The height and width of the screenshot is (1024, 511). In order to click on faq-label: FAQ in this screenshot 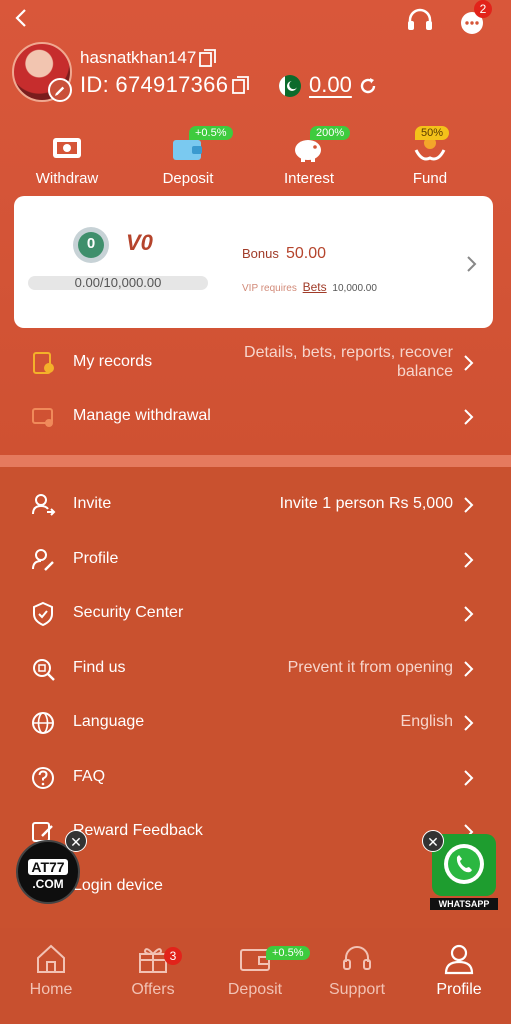, I will do `click(89, 776)`.